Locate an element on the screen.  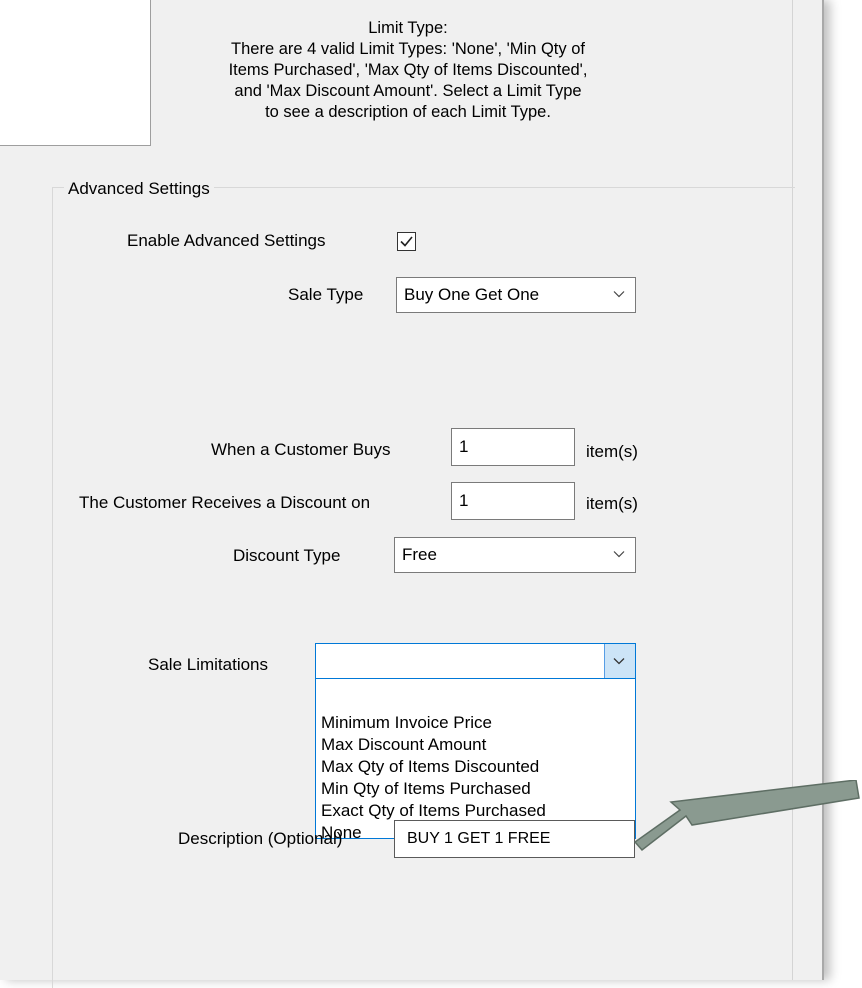
description-value: BUY 1 GET 1 FREE is located at coordinates (479, 838).